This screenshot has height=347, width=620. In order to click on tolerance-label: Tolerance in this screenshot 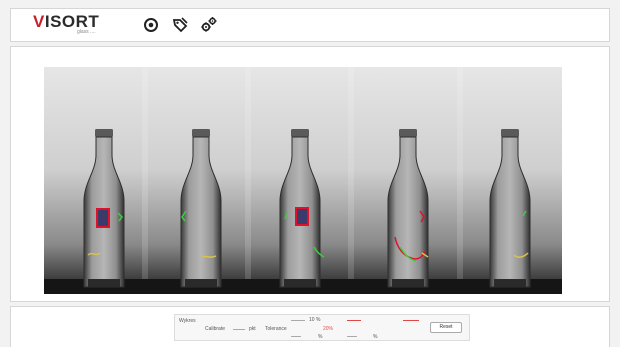, I will do `click(276, 329)`.